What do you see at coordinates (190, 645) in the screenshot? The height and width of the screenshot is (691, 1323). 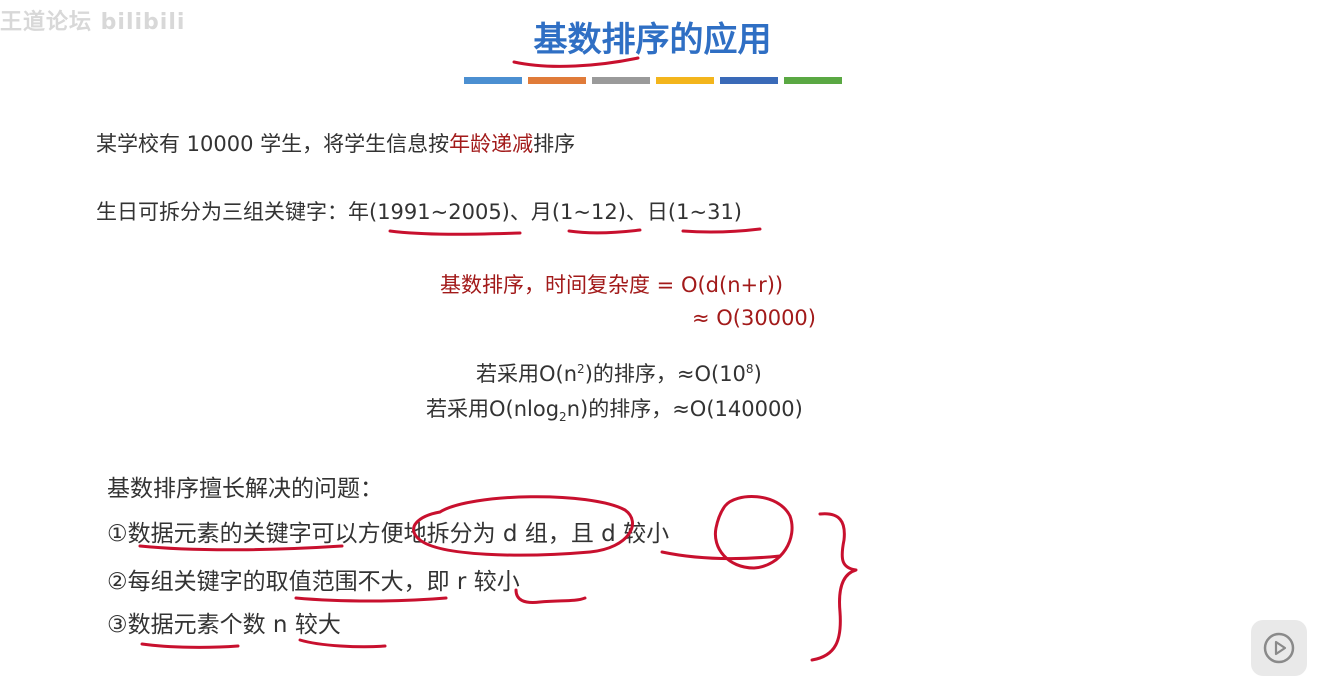 I see `underline-data-count` at bounding box center [190, 645].